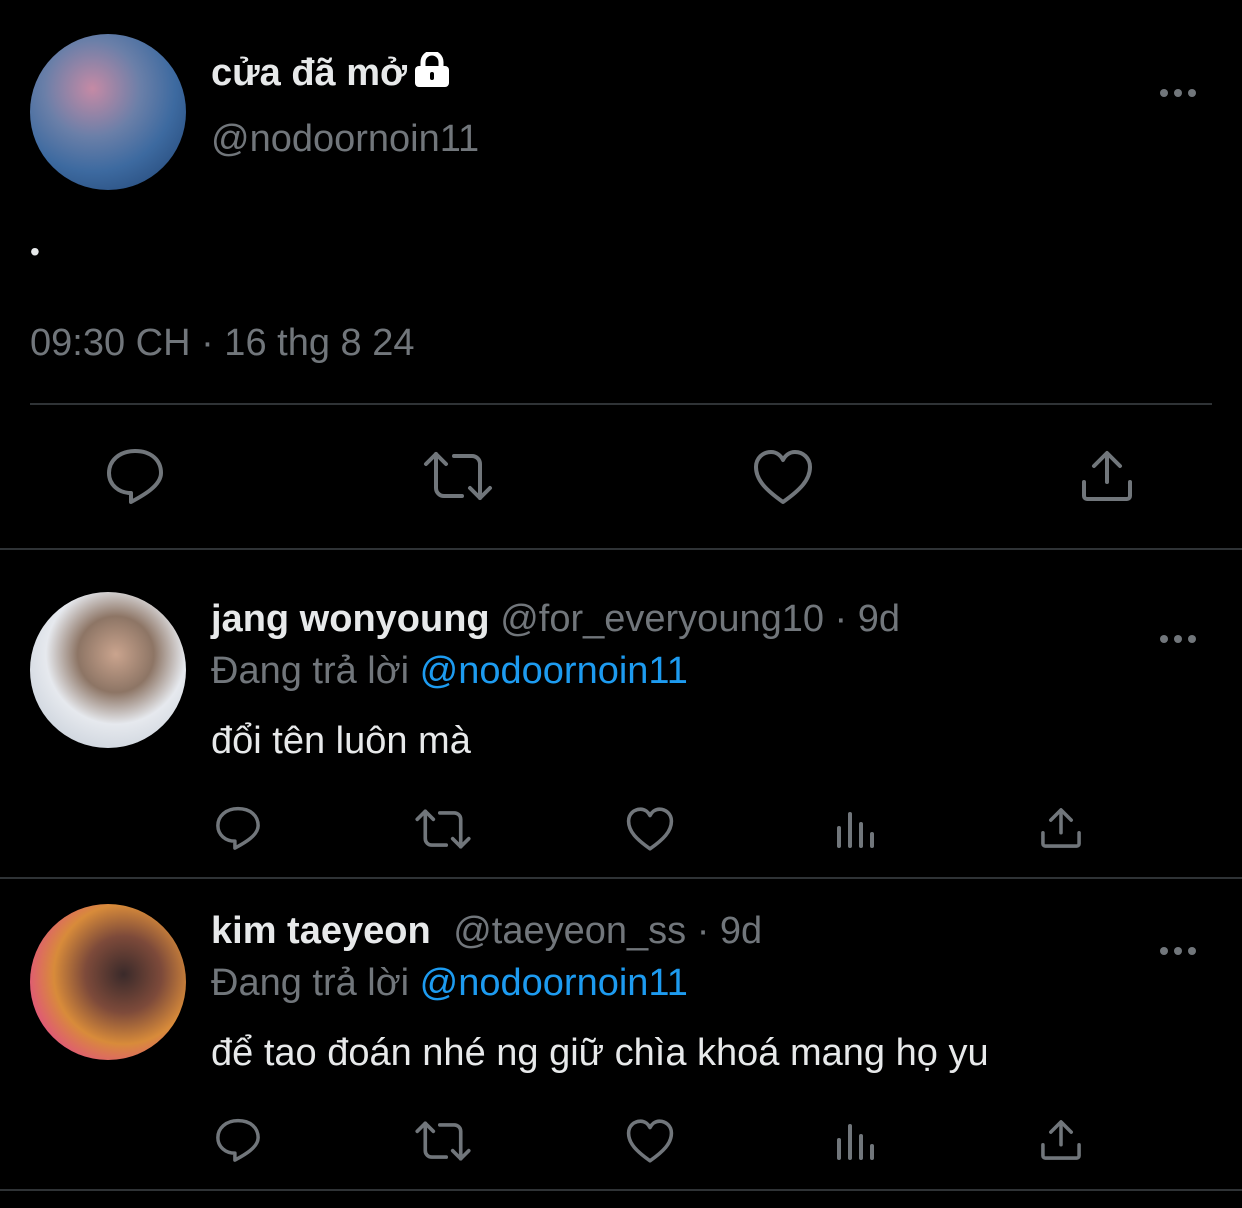  I want to click on reply-text: đổi tên luôn mà, so click(341, 741).